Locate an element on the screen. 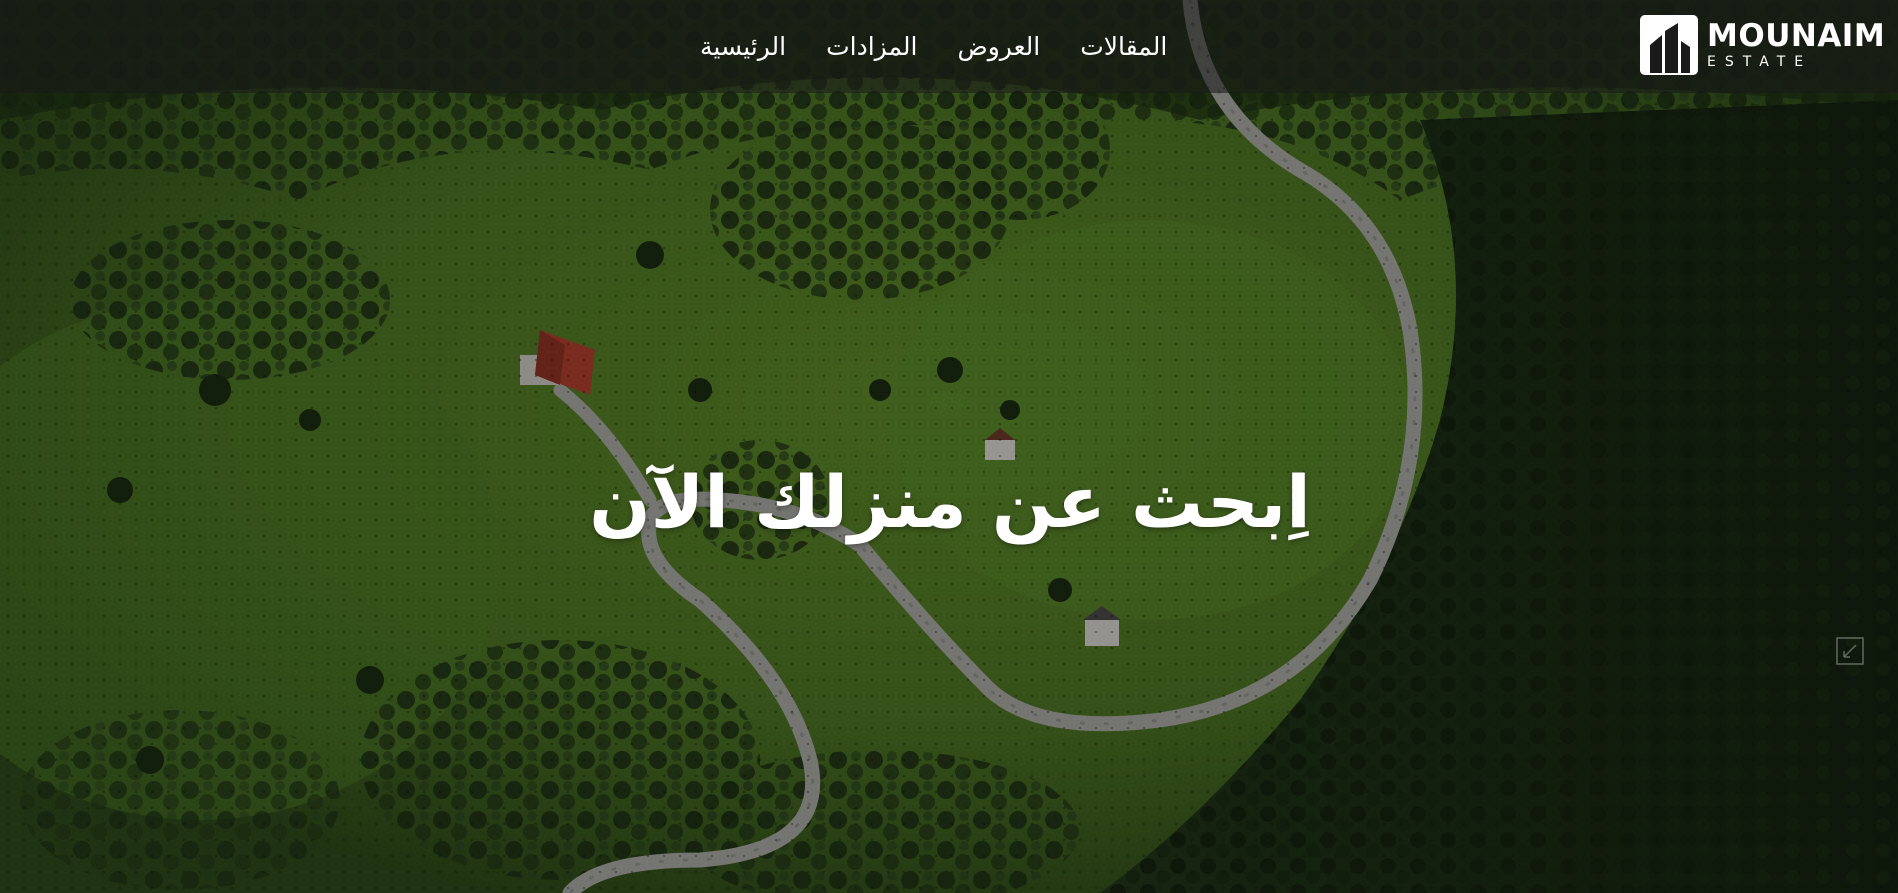 The height and width of the screenshot is (893, 1898). hero-headline: اِبحث عن منزلك الآن is located at coordinates (950, 502).